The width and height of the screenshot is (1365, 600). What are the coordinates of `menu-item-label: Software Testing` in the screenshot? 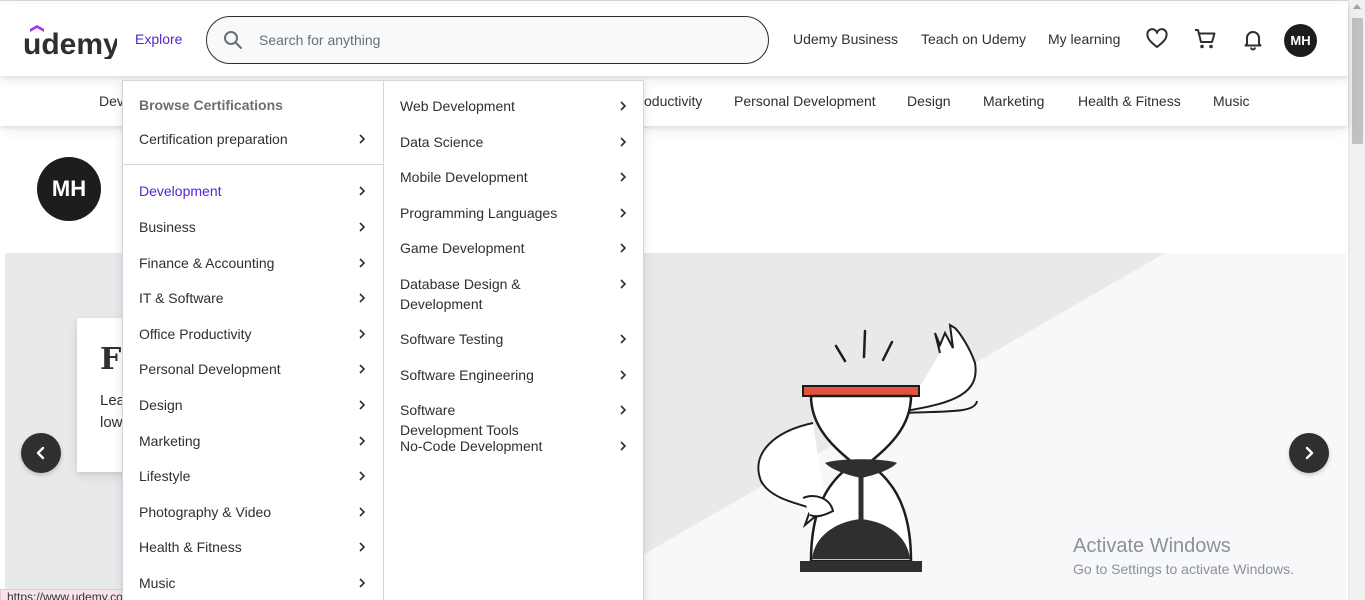 It's located at (452, 339).